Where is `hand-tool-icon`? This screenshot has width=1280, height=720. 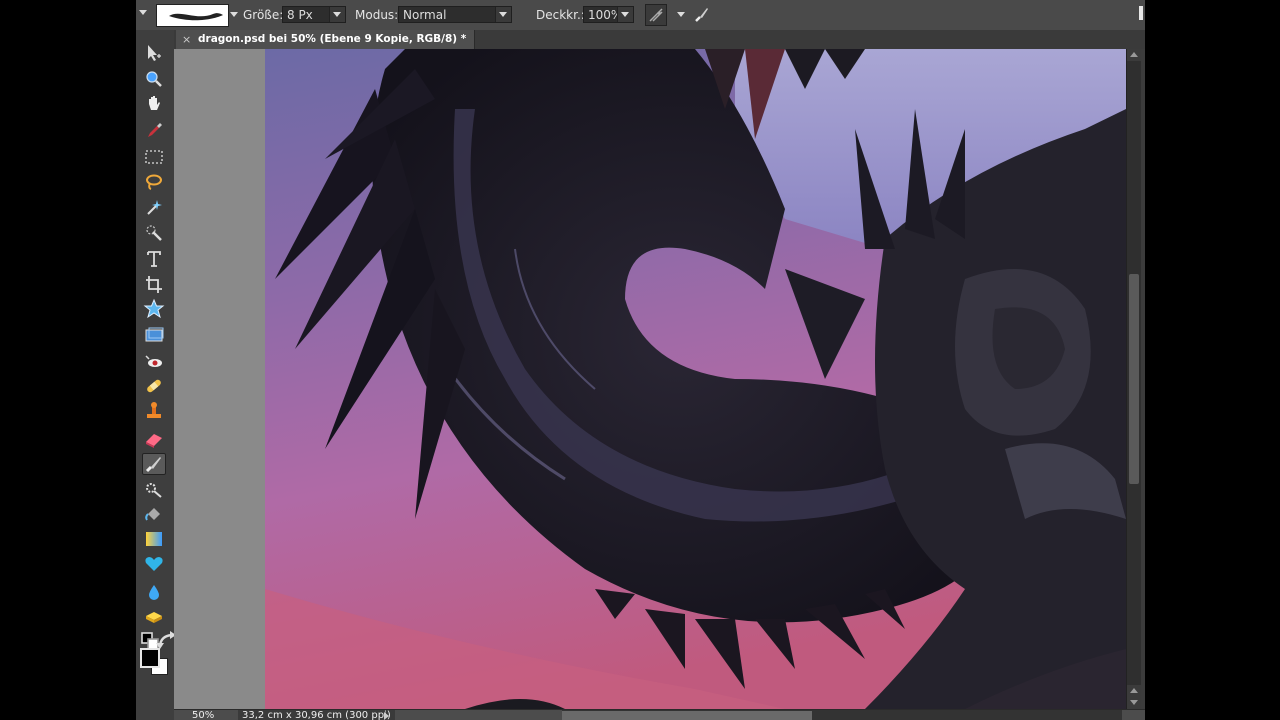 hand-tool-icon is located at coordinates (154, 104).